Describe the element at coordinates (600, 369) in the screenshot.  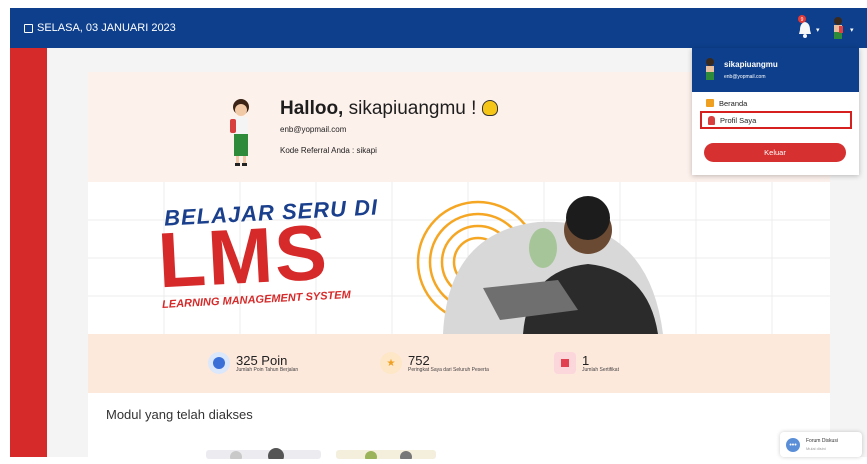
I see `stat-certificates-label: Jumlah Sertifikat` at that location.